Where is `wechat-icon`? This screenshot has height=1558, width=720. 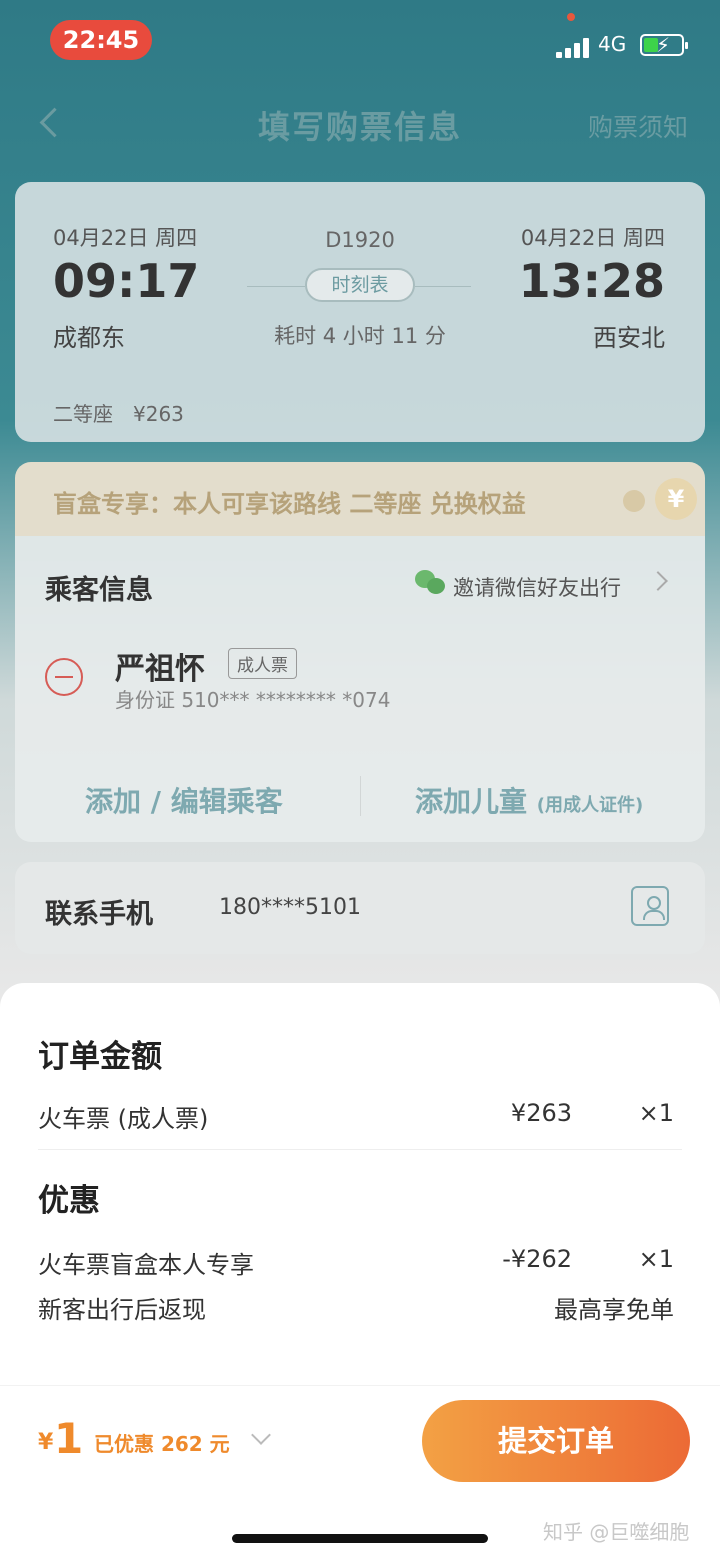
wechat-icon is located at coordinates (430, 583).